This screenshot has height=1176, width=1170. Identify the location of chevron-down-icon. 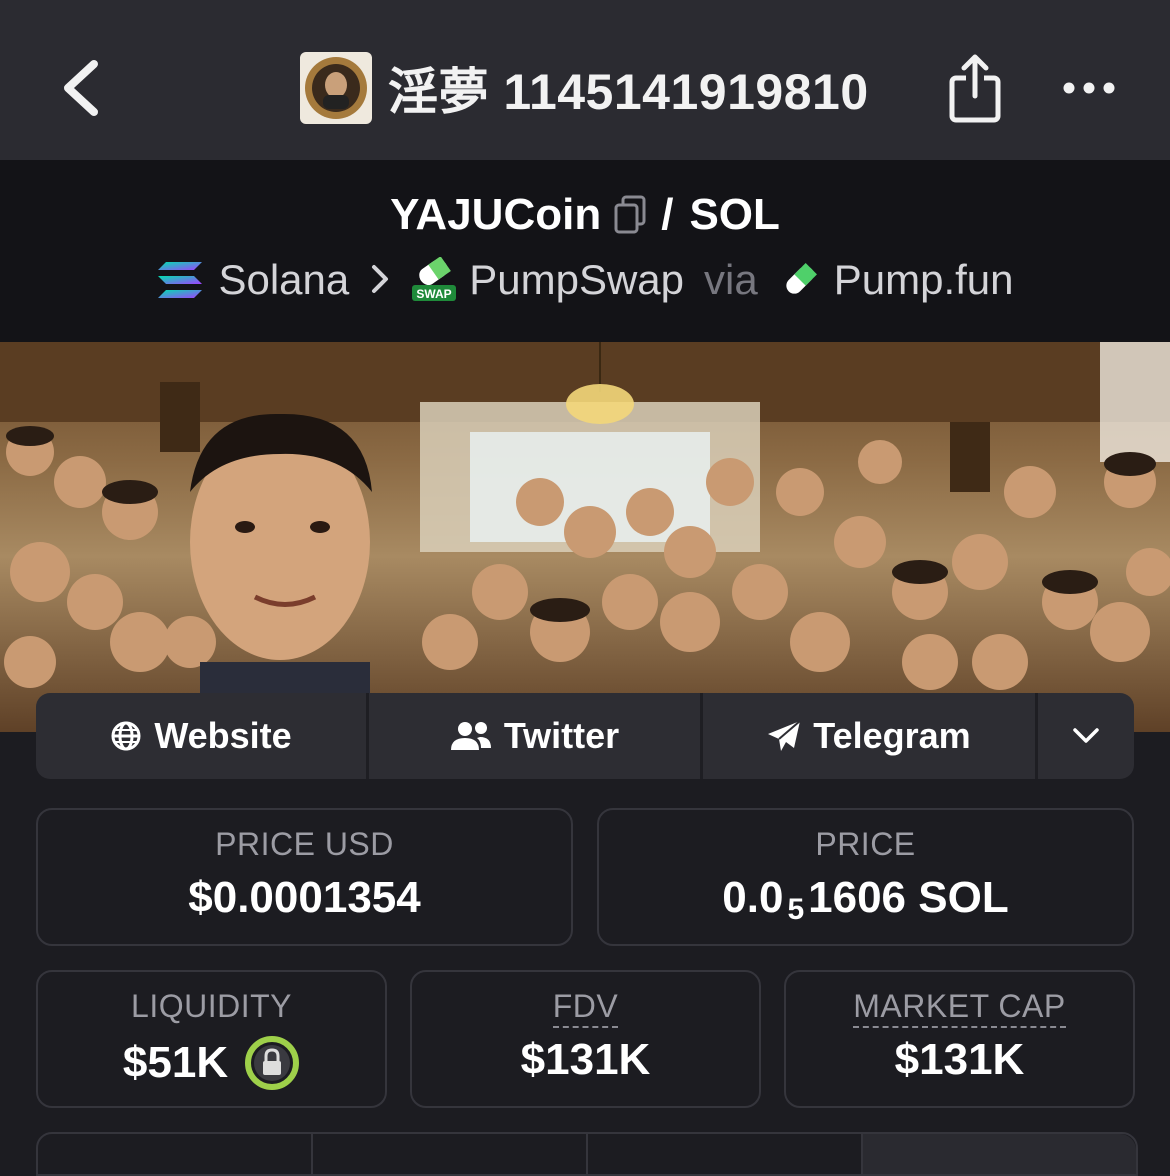
(1086, 735).